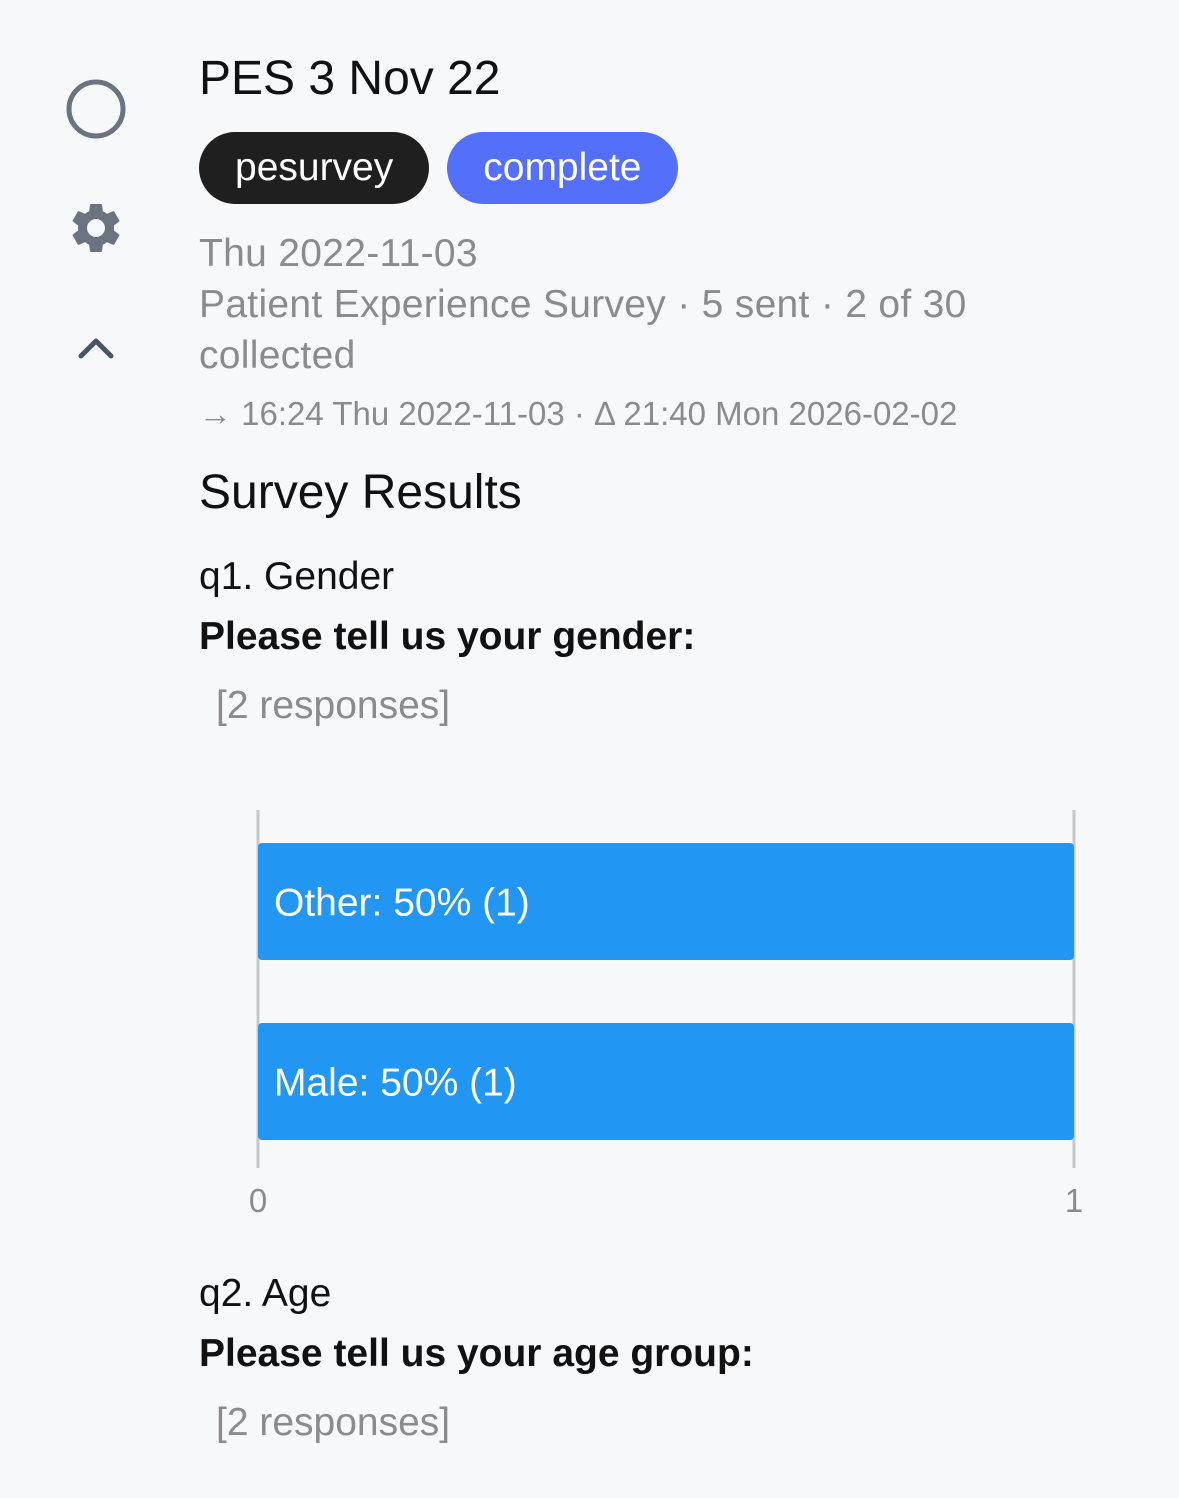 This screenshot has width=1179, height=1498. What do you see at coordinates (96, 348) in the screenshot?
I see `chevron-up-icon` at bounding box center [96, 348].